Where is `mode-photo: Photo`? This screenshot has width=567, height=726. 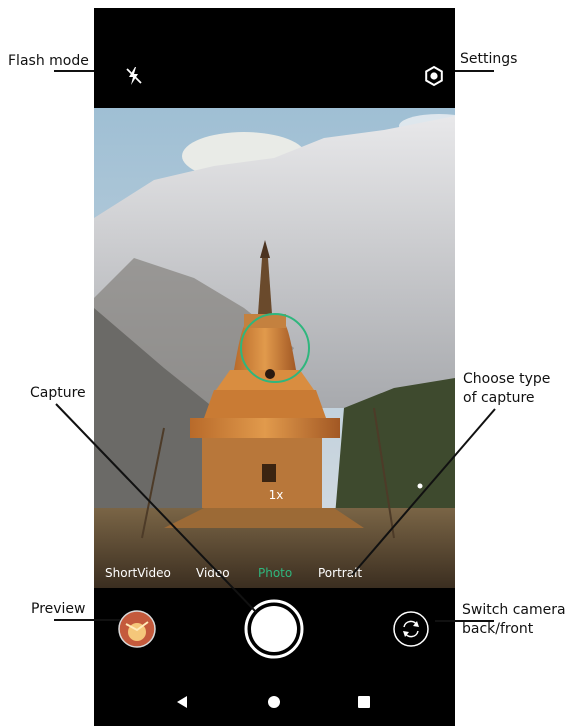 mode-photo: Photo is located at coordinates (275, 573).